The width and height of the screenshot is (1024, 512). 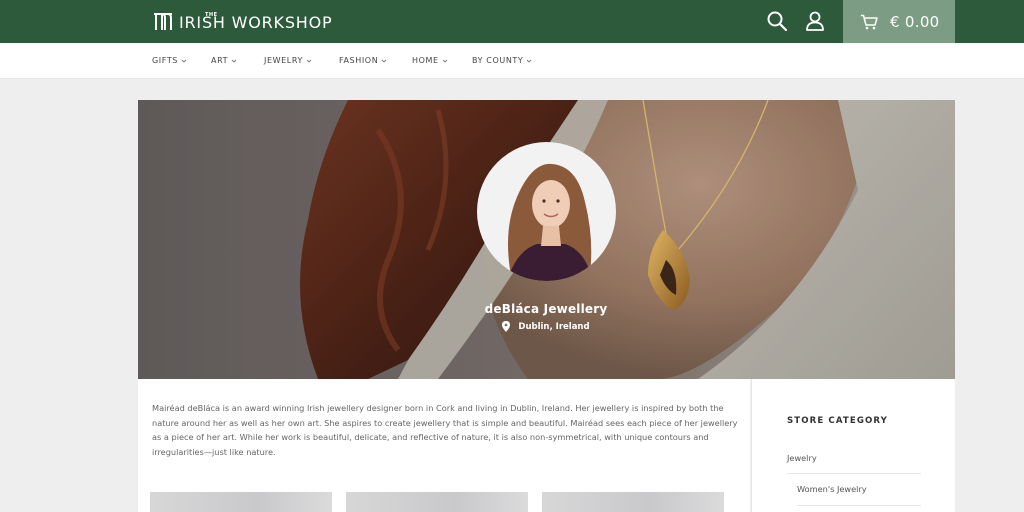 What do you see at coordinates (506, 326) in the screenshot?
I see `map-pin-icon` at bounding box center [506, 326].